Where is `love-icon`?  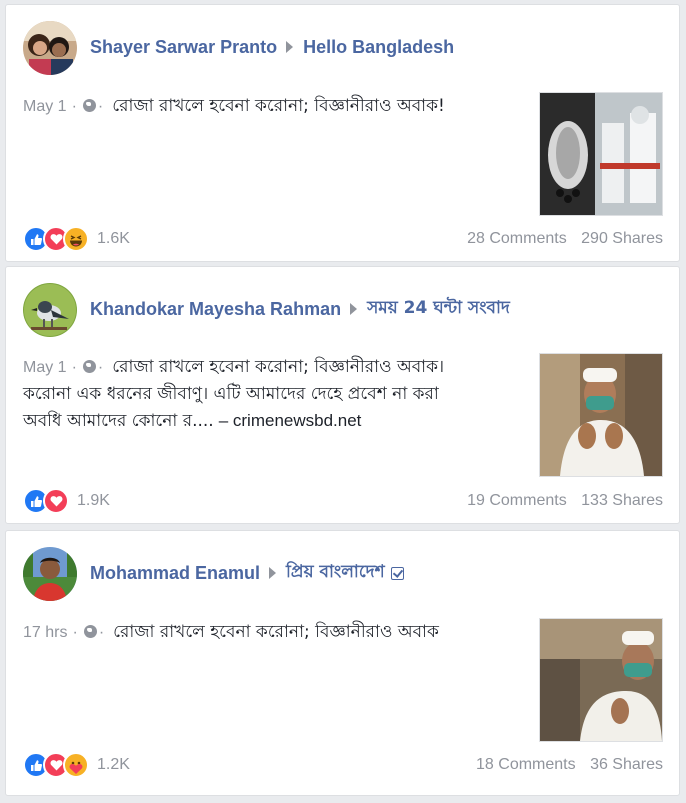 love-icon is located at coordinates (56, 501).